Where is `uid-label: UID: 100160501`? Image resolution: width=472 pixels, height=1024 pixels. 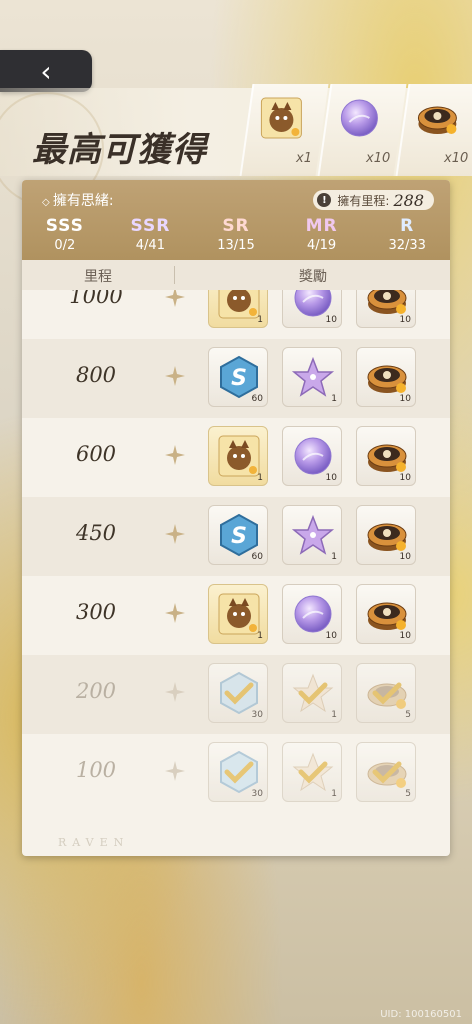
uid-label: UID: 100160501 is located at coordinates (421, 1014).